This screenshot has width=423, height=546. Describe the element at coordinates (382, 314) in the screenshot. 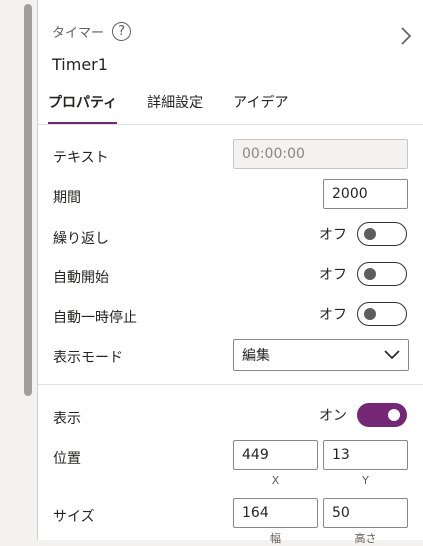

I see `autopause-toggle` at that location.